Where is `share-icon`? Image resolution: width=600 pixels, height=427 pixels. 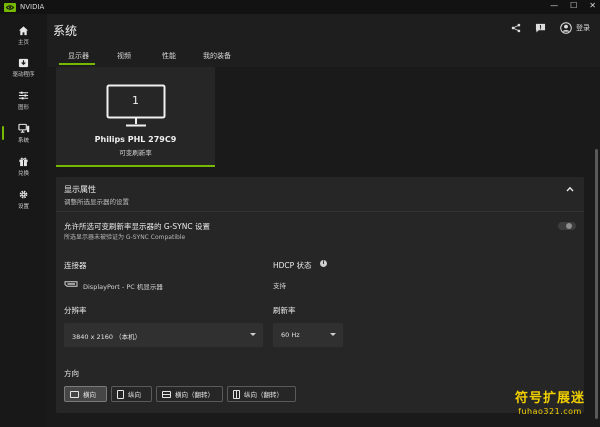
share-icon is located at coordinates (516, 28).